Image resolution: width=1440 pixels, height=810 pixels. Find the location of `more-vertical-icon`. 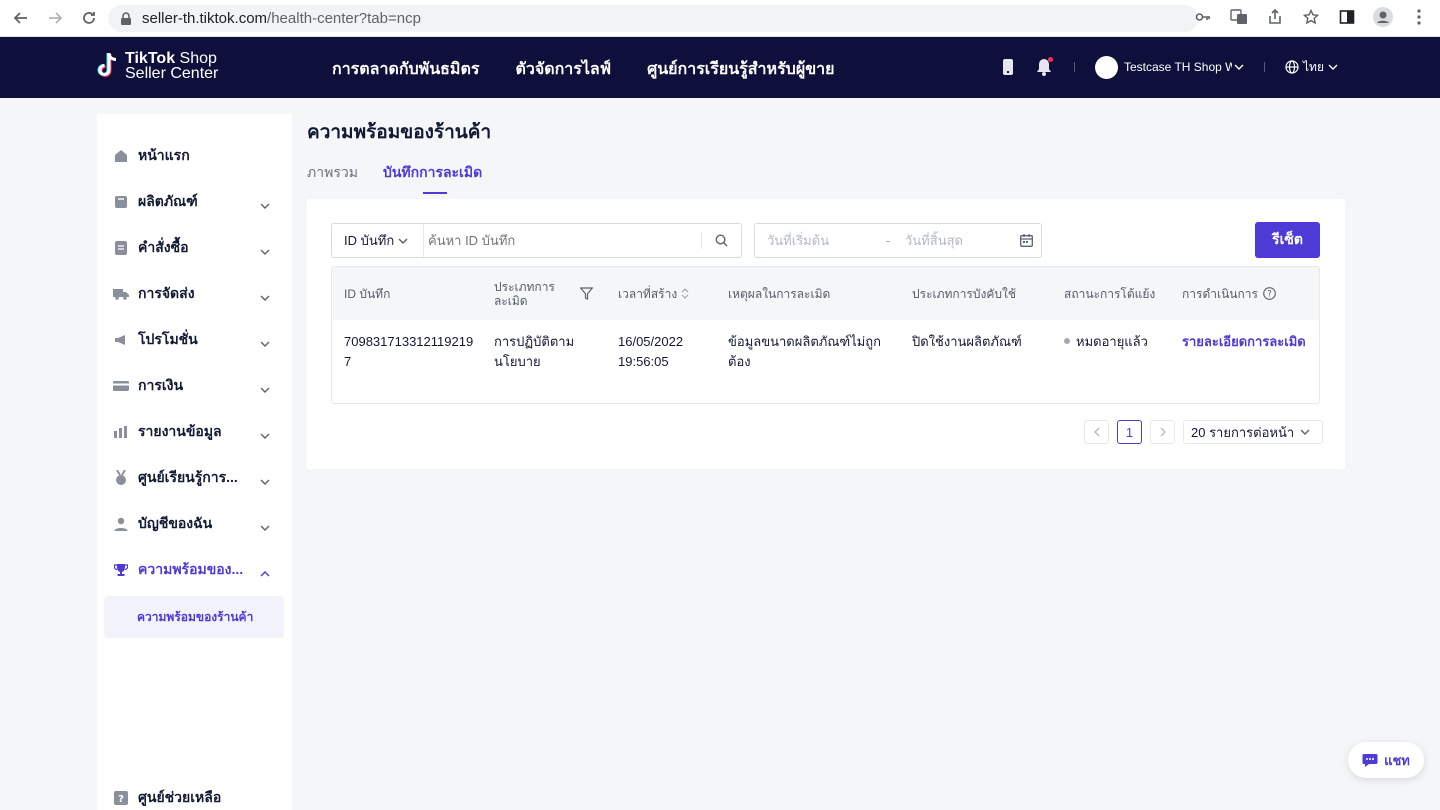

more-vertical-icon is located at coordinates (1419, 17).